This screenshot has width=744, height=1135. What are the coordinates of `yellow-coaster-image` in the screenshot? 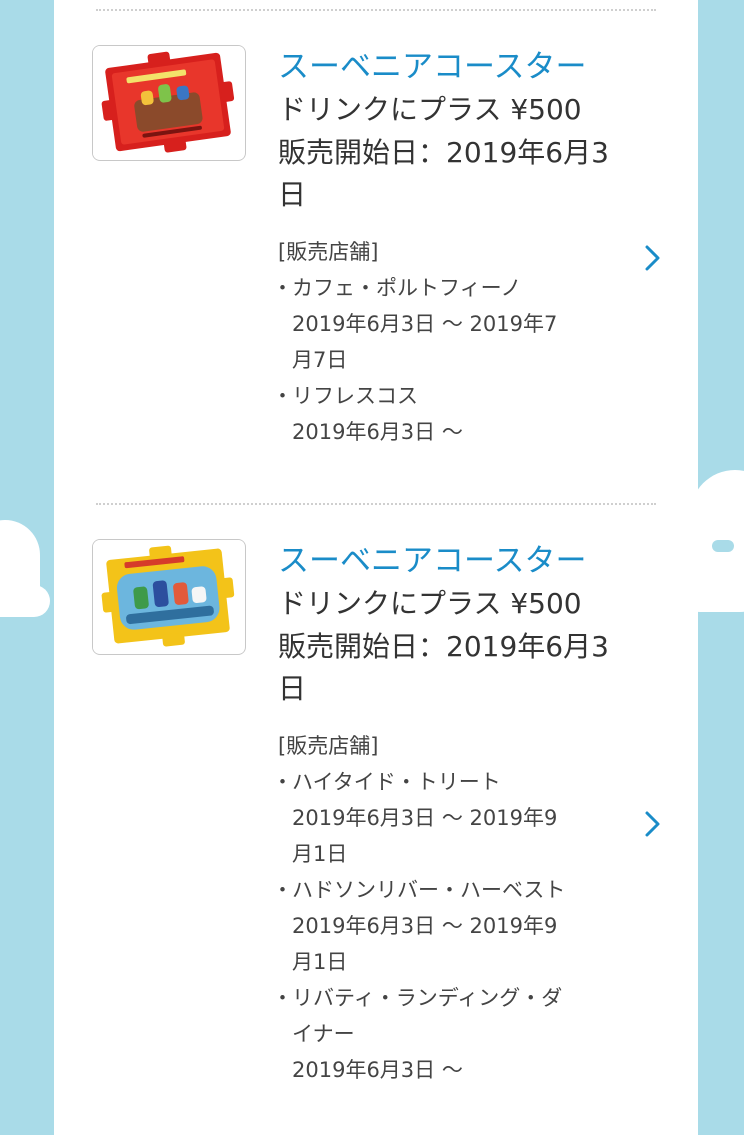 It's located at (169, 597).